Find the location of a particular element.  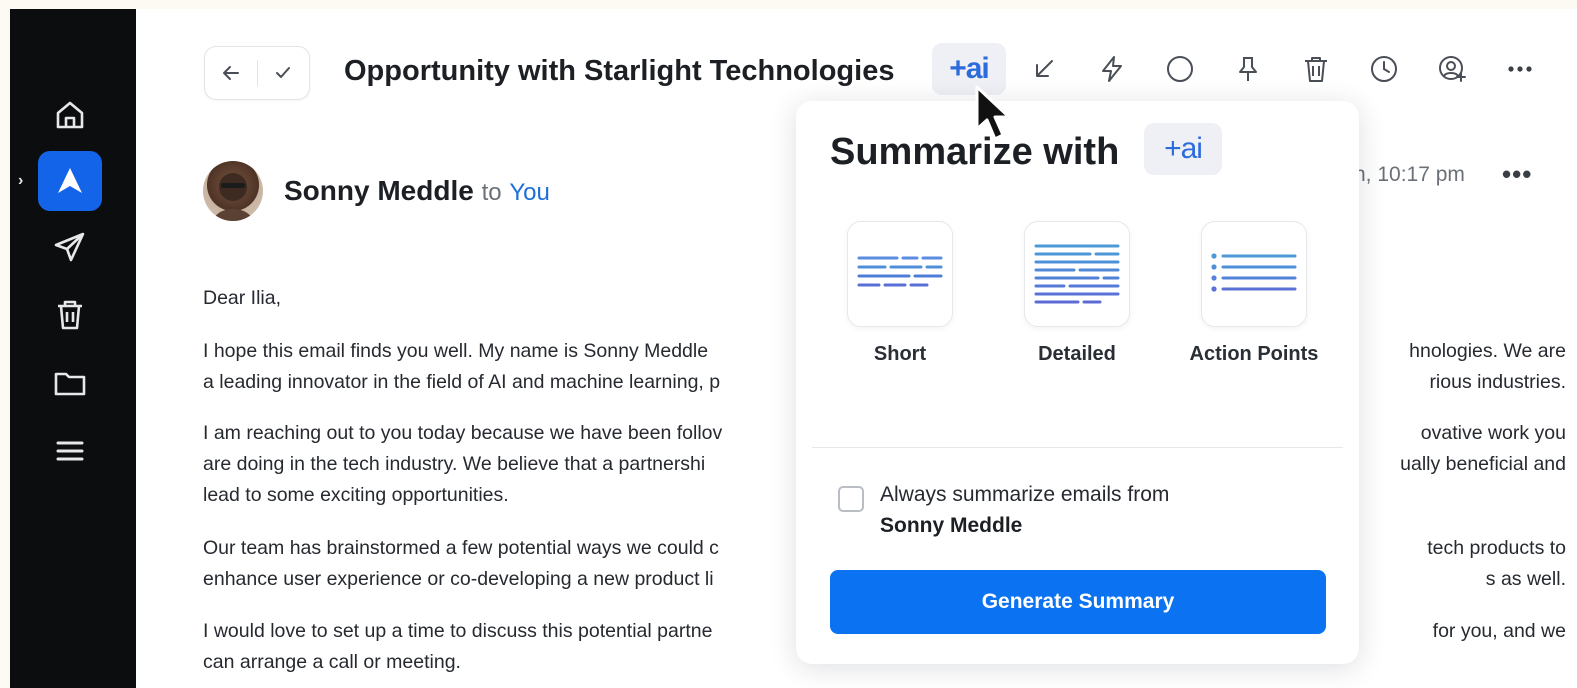

popup-divider is located at coordinates (1077, 447).